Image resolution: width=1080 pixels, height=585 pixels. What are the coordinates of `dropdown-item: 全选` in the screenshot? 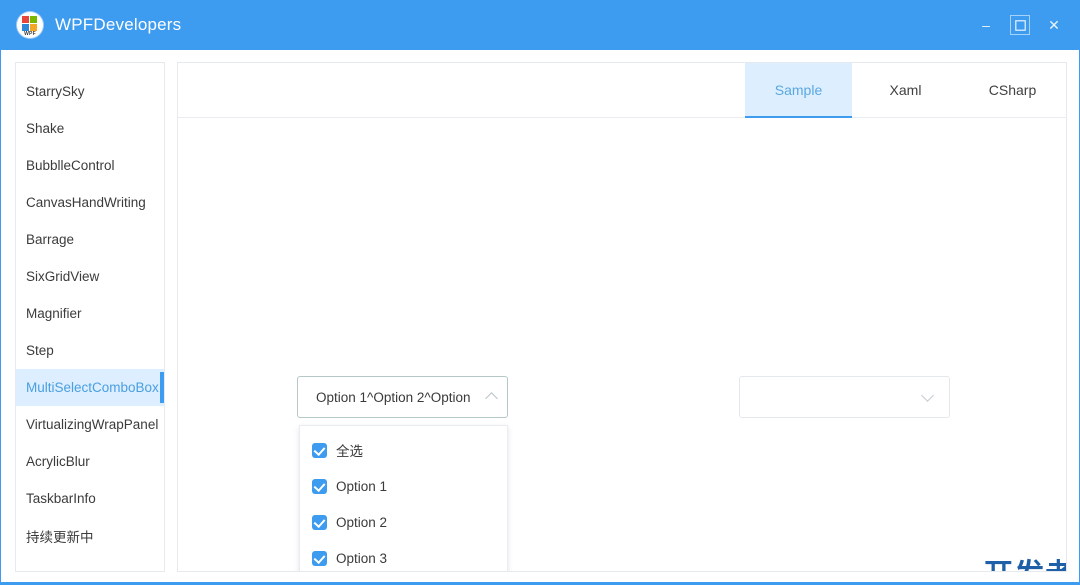 It's located at (403, 450).